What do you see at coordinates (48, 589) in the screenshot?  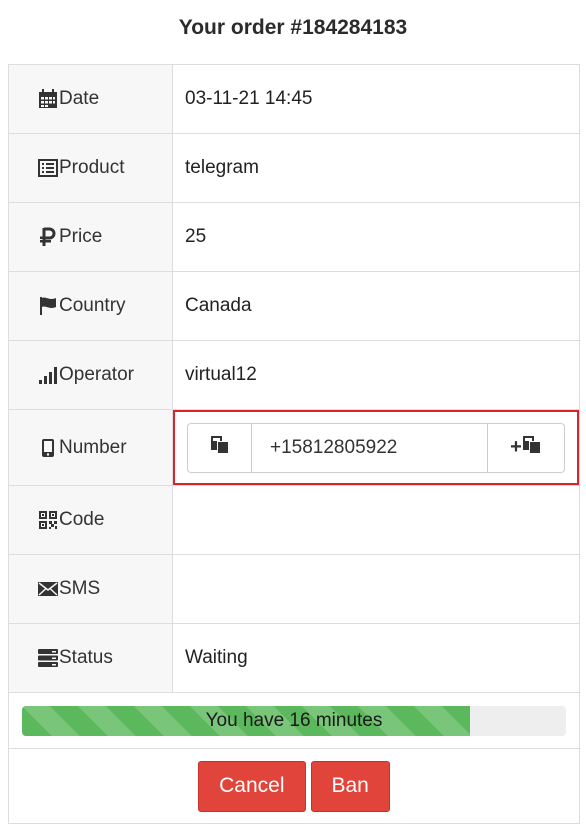 I see `envelope-icon` at bounding box center [48, 589].